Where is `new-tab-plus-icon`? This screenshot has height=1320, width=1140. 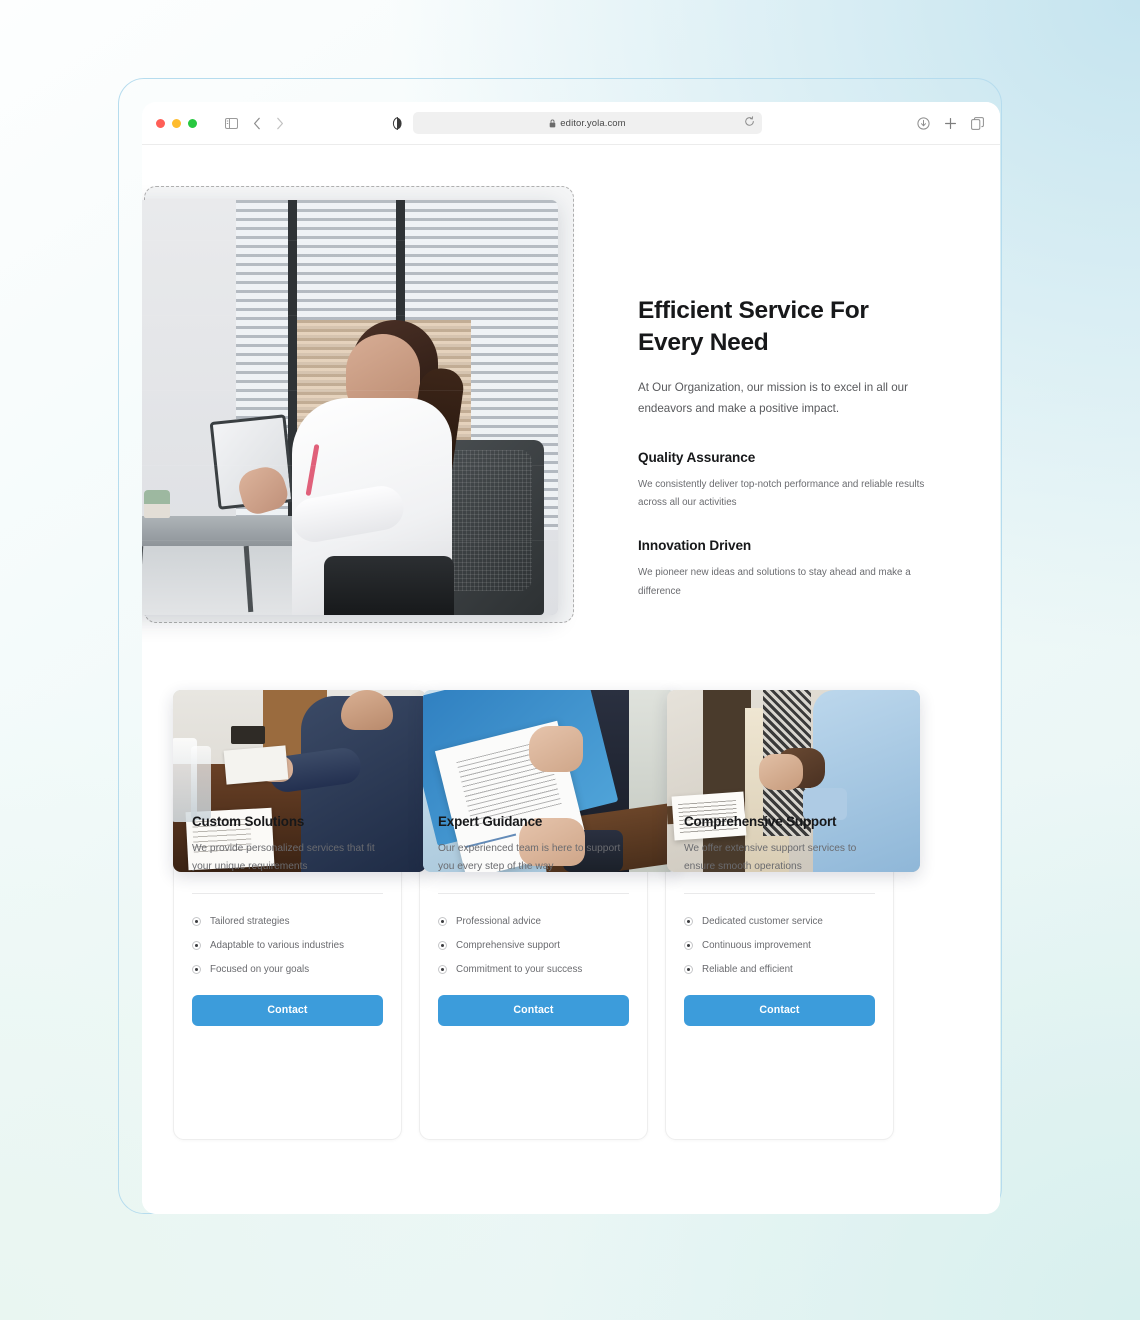
new-tab-plus-icon is located at coordinates (950, 123).